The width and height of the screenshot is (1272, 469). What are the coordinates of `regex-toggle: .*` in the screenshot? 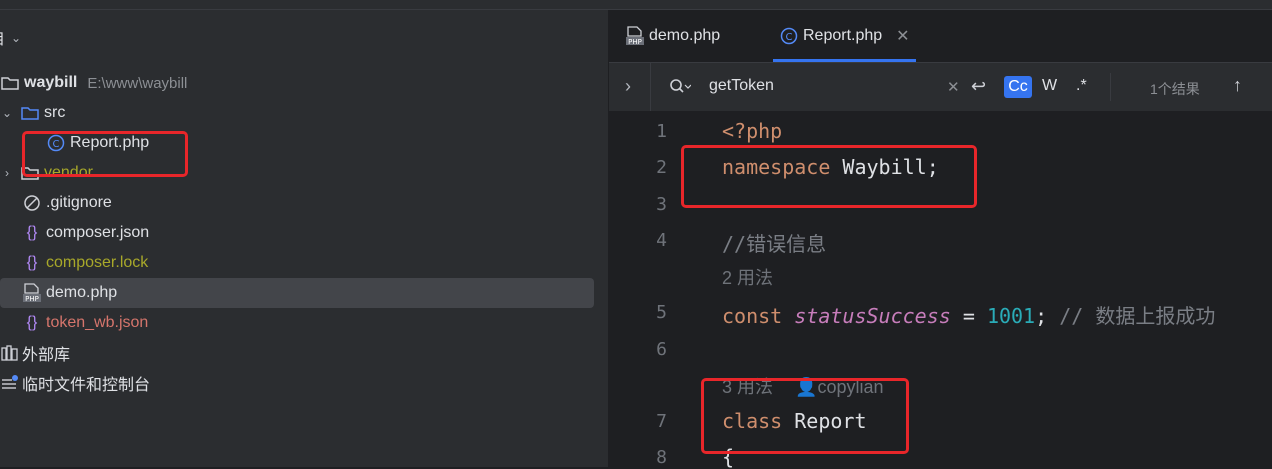 It's located at (1081, 86).